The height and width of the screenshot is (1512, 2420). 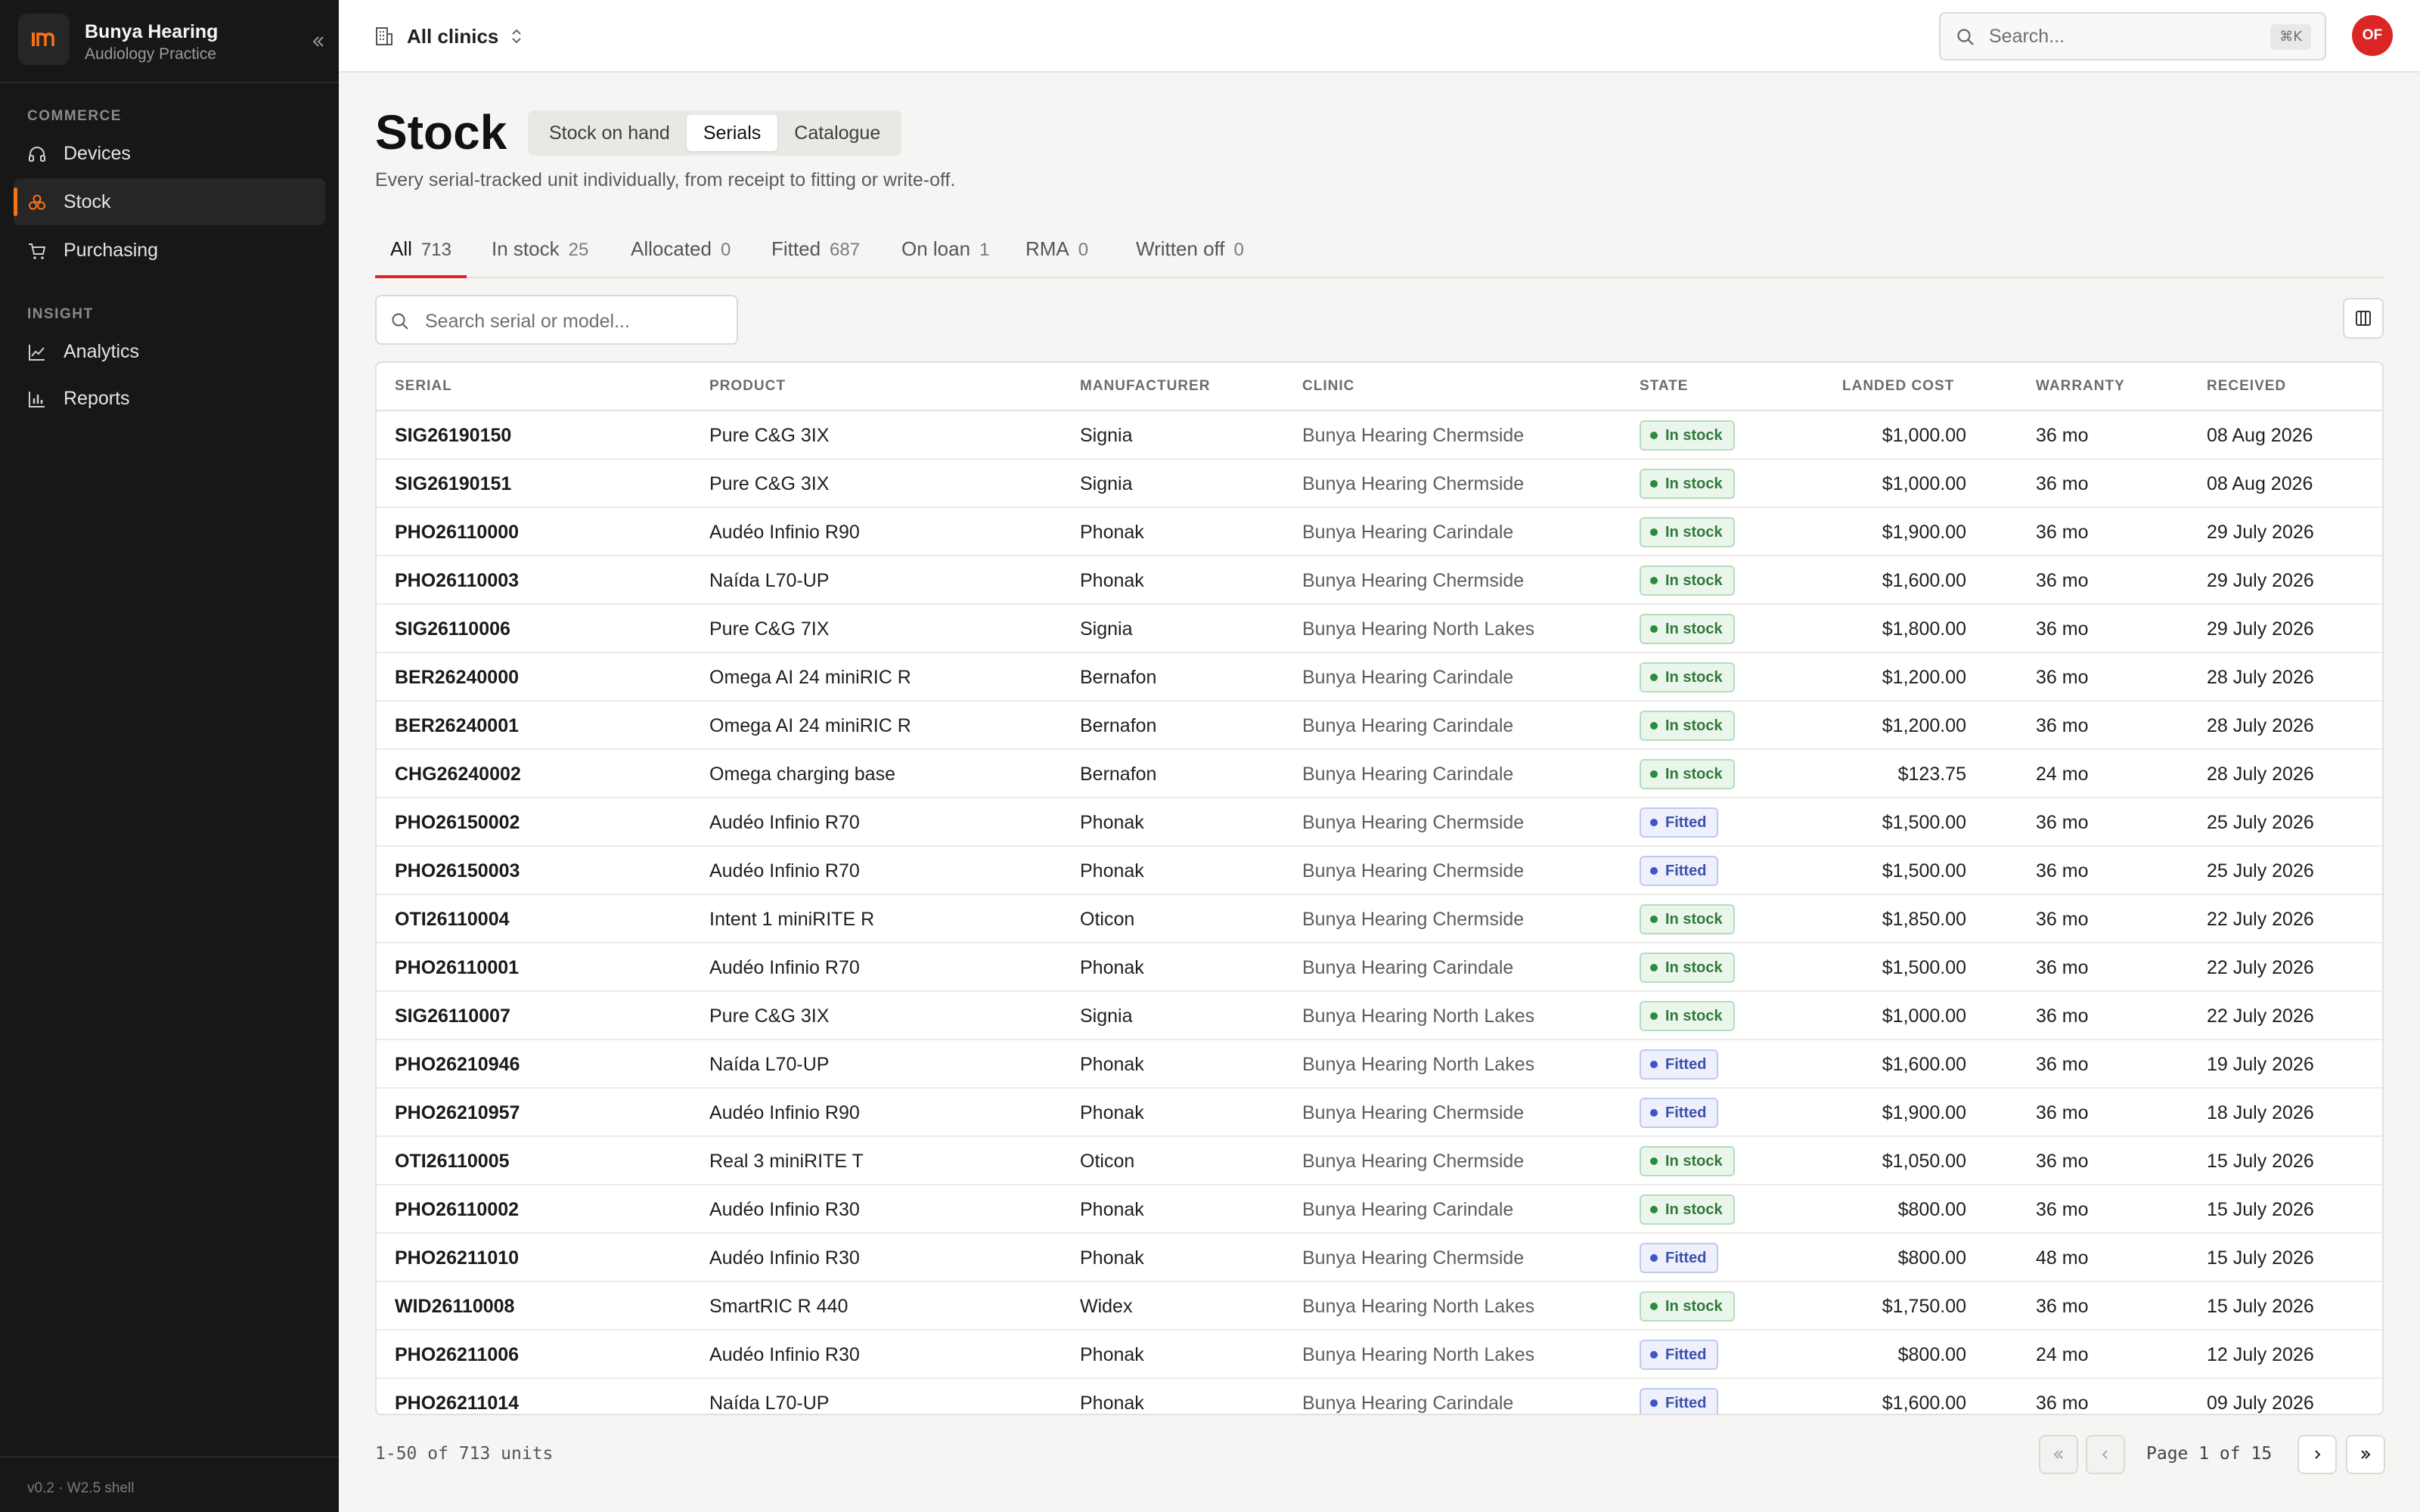 I want to click on view-stock-on-hand: Stock on hand, so click(x=609, y=133).